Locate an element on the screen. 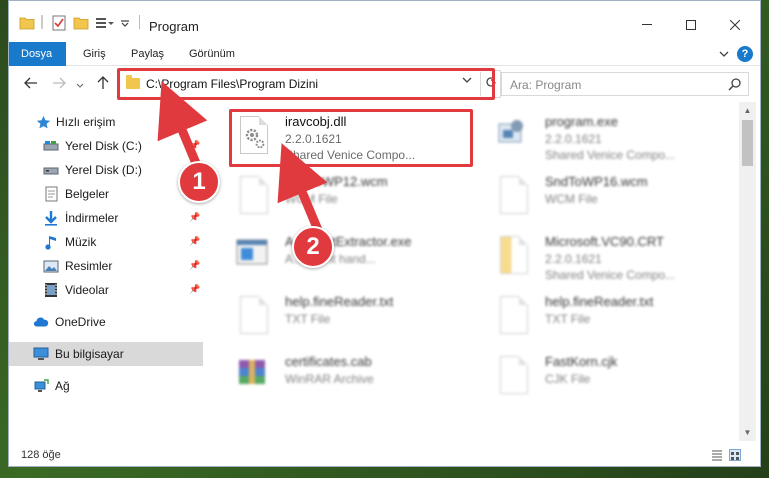 This screenshot has width=769, height=478. sidebar-item-documents: Belgeler is located at coordinates (106, 194).